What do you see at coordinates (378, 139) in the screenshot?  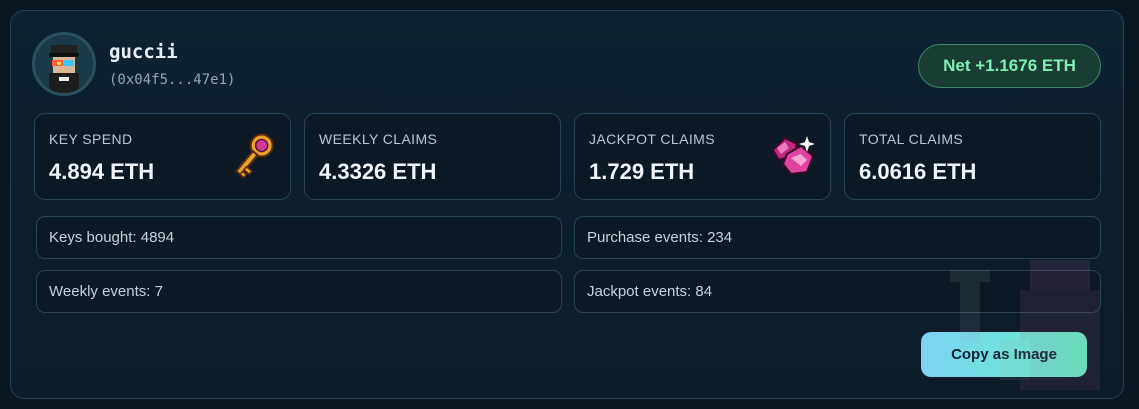 I see `stat-label: WEEKLY CLAIMS` at bounding box center [378, 139].